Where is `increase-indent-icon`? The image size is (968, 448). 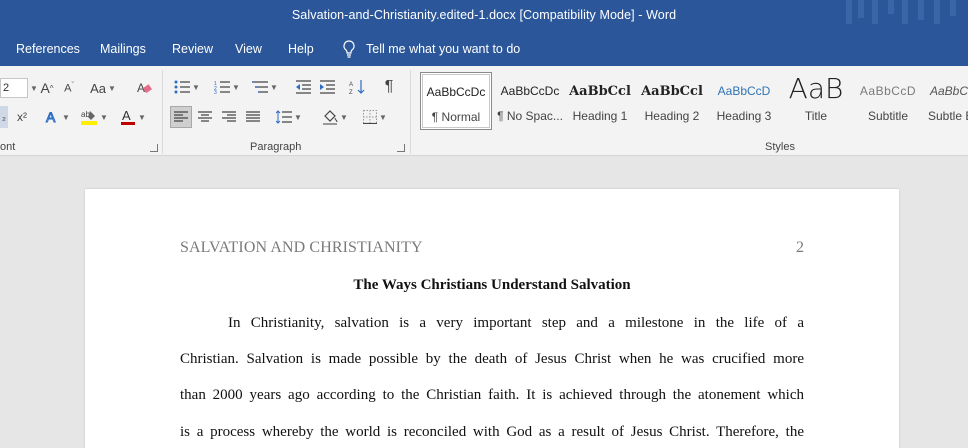 increase-indent-icon is located at coordinates (327, 87).